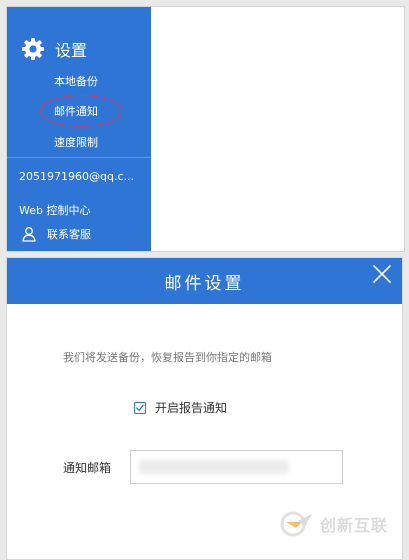 This screenshot has height=560, width=409. Describe the element at coordinates (191, 408) in the screenshot. I see `report-toggle-label: 开启报告通知` at that location.